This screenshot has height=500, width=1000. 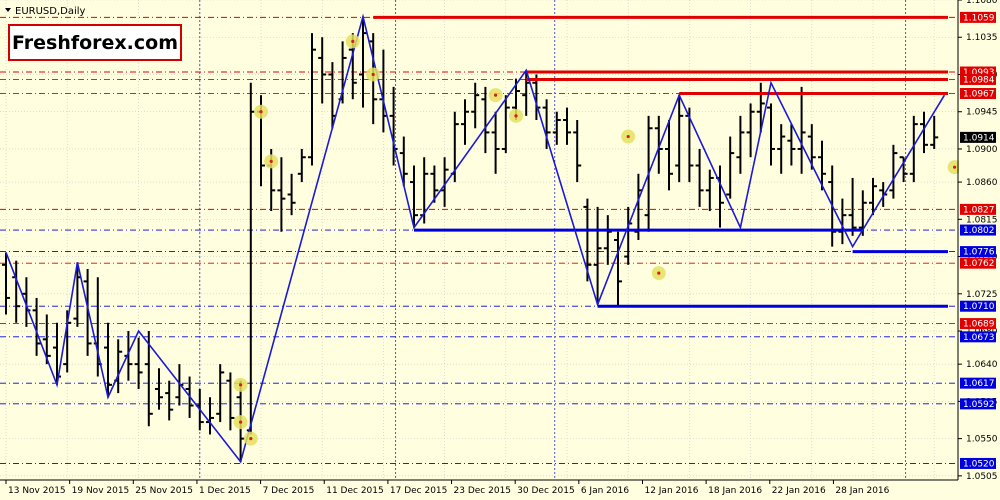 I want to click on price-tick-label: 1.0900, so click(x=982, y=150).